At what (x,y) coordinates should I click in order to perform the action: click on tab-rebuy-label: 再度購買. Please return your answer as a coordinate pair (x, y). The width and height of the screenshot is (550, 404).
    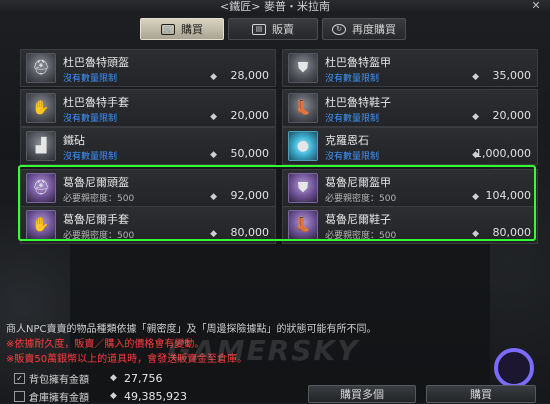
    Looking at the image, I should click on (374, 29).